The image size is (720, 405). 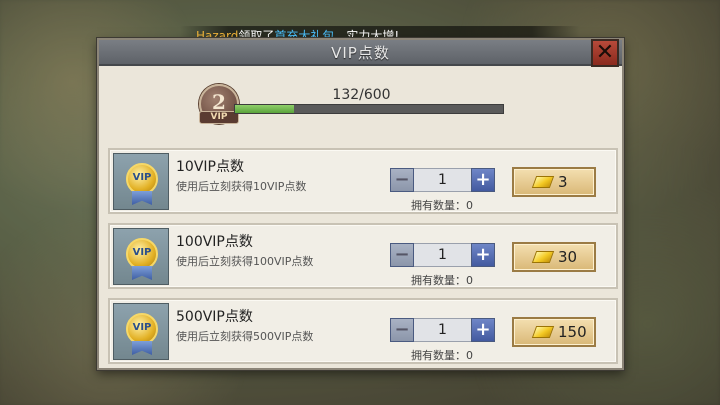 What do you see at coordinates (568, 257) in the screenshot?
I see `price-label: 30` at bounding box center [568, 257].